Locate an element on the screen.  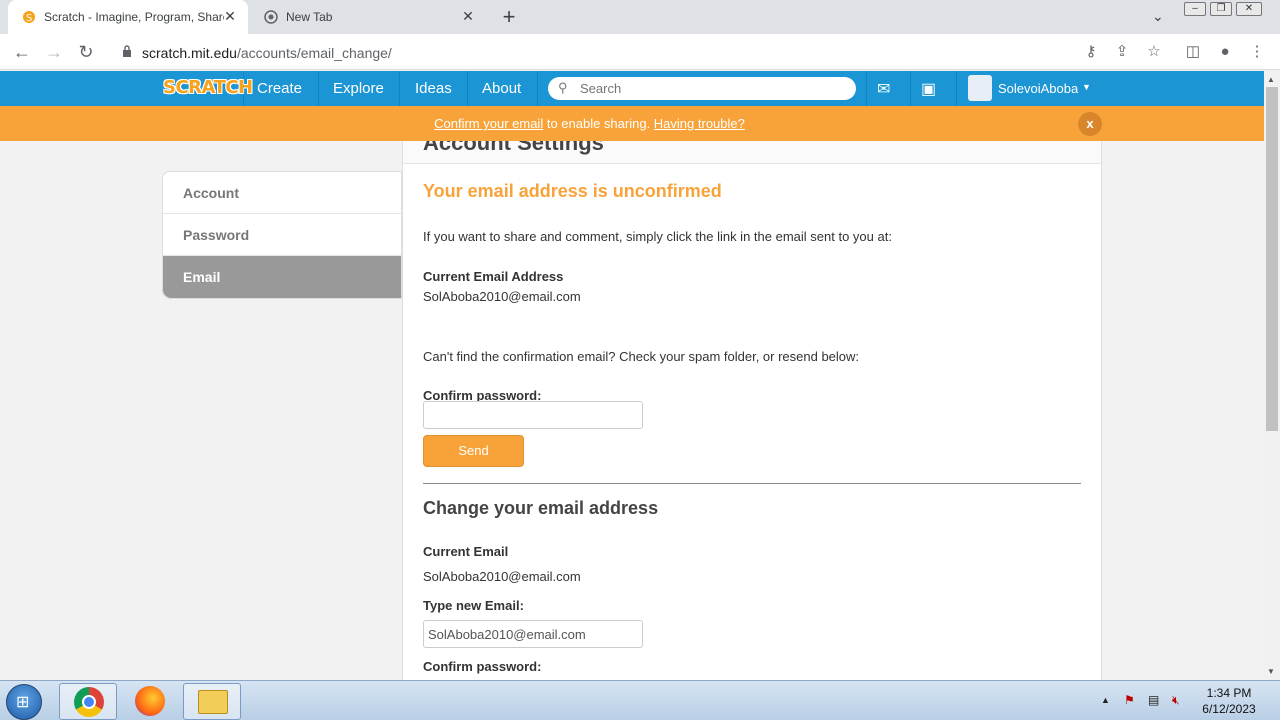
confirm-password-label-2: Confirm password: is located at coordinates (482, 666).